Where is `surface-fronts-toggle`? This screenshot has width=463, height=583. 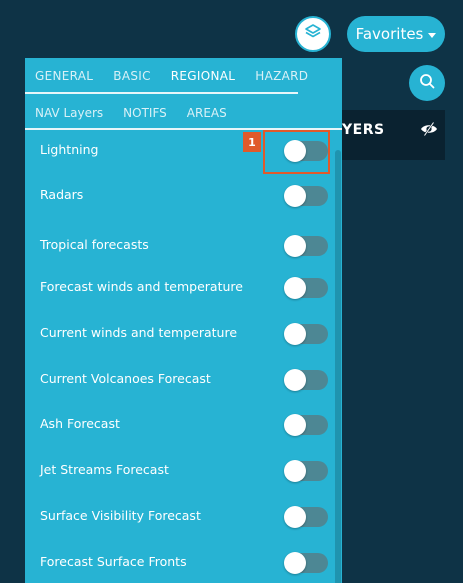 surface-fronts-toggle is located at coordinates (306, 563).